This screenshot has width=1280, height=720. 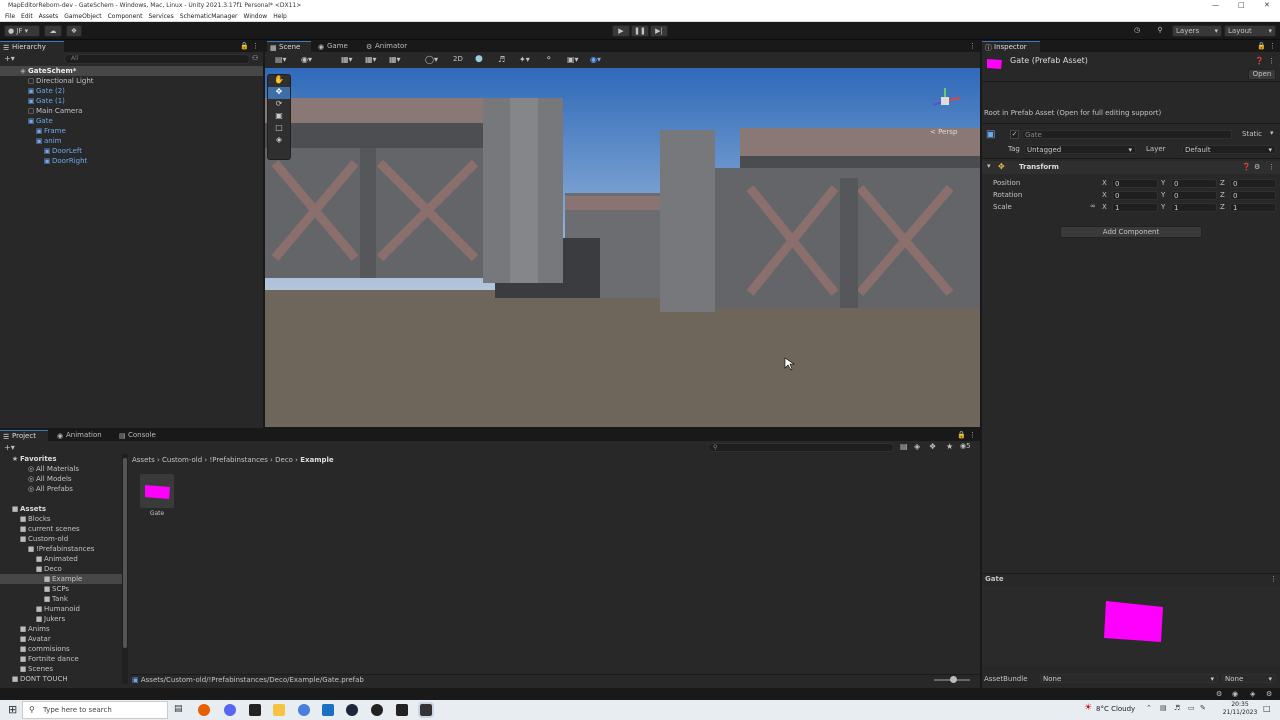 I want to click on incremental-snap-icon: ▦▾, so click(x=395, y=59).